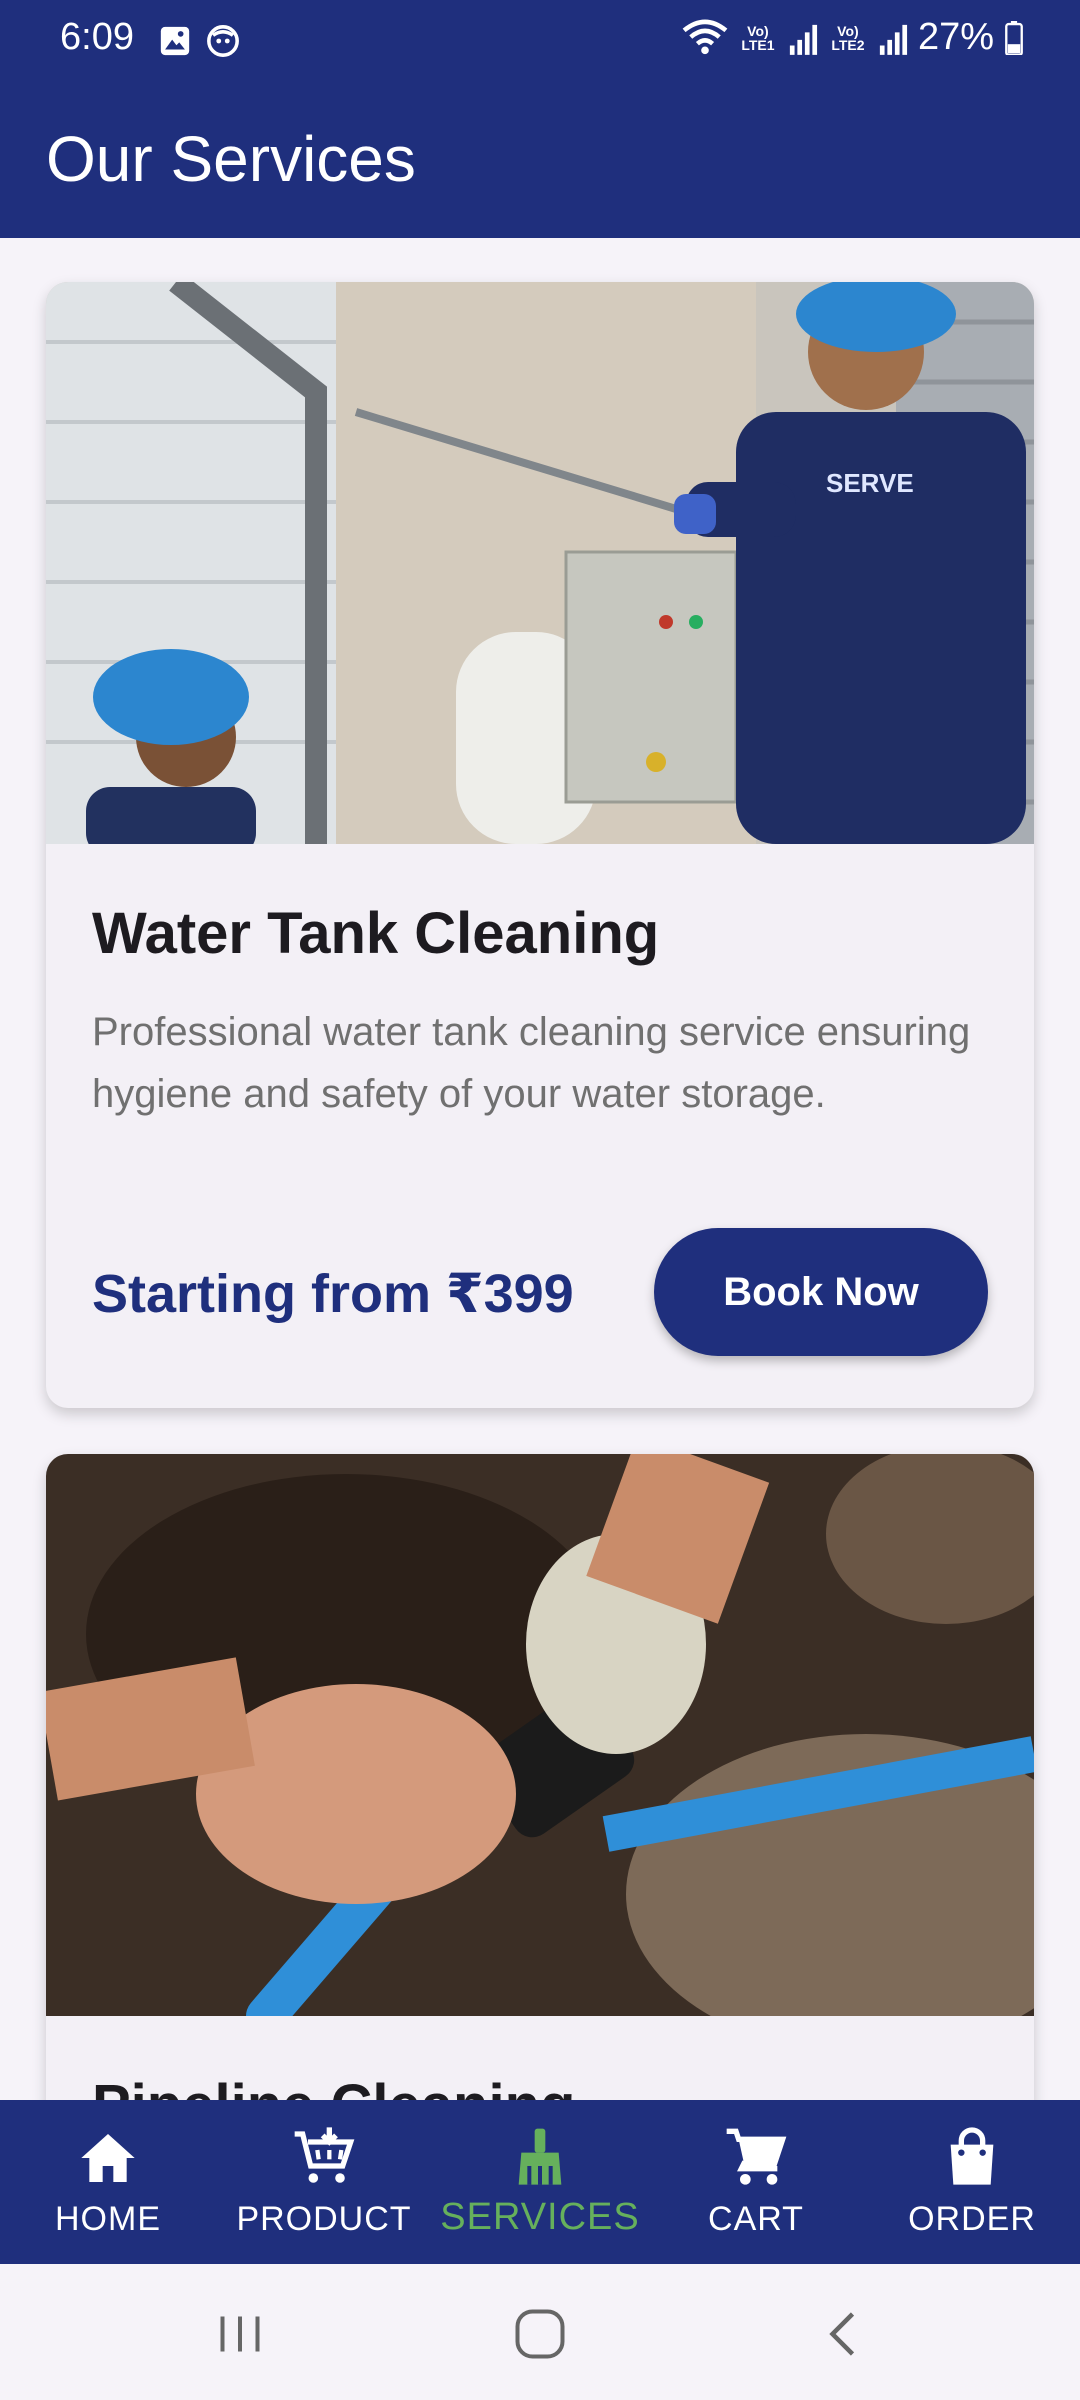 Image resolution: width=1080 pixels, height=2400 pixels. I want to click on service-title: Water Tank Cleaning, so click(376, 933).